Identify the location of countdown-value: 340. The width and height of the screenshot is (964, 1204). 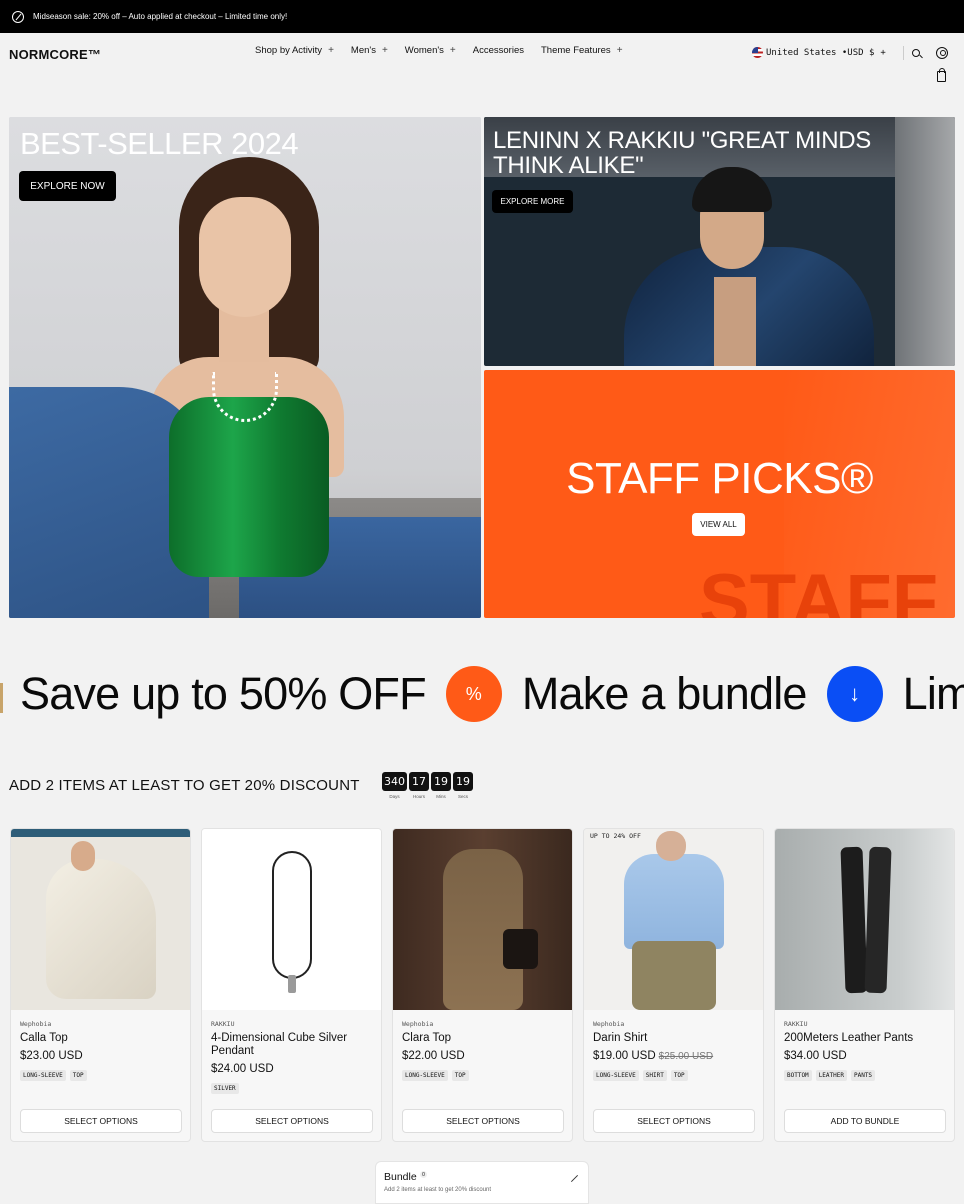
(394, 781).